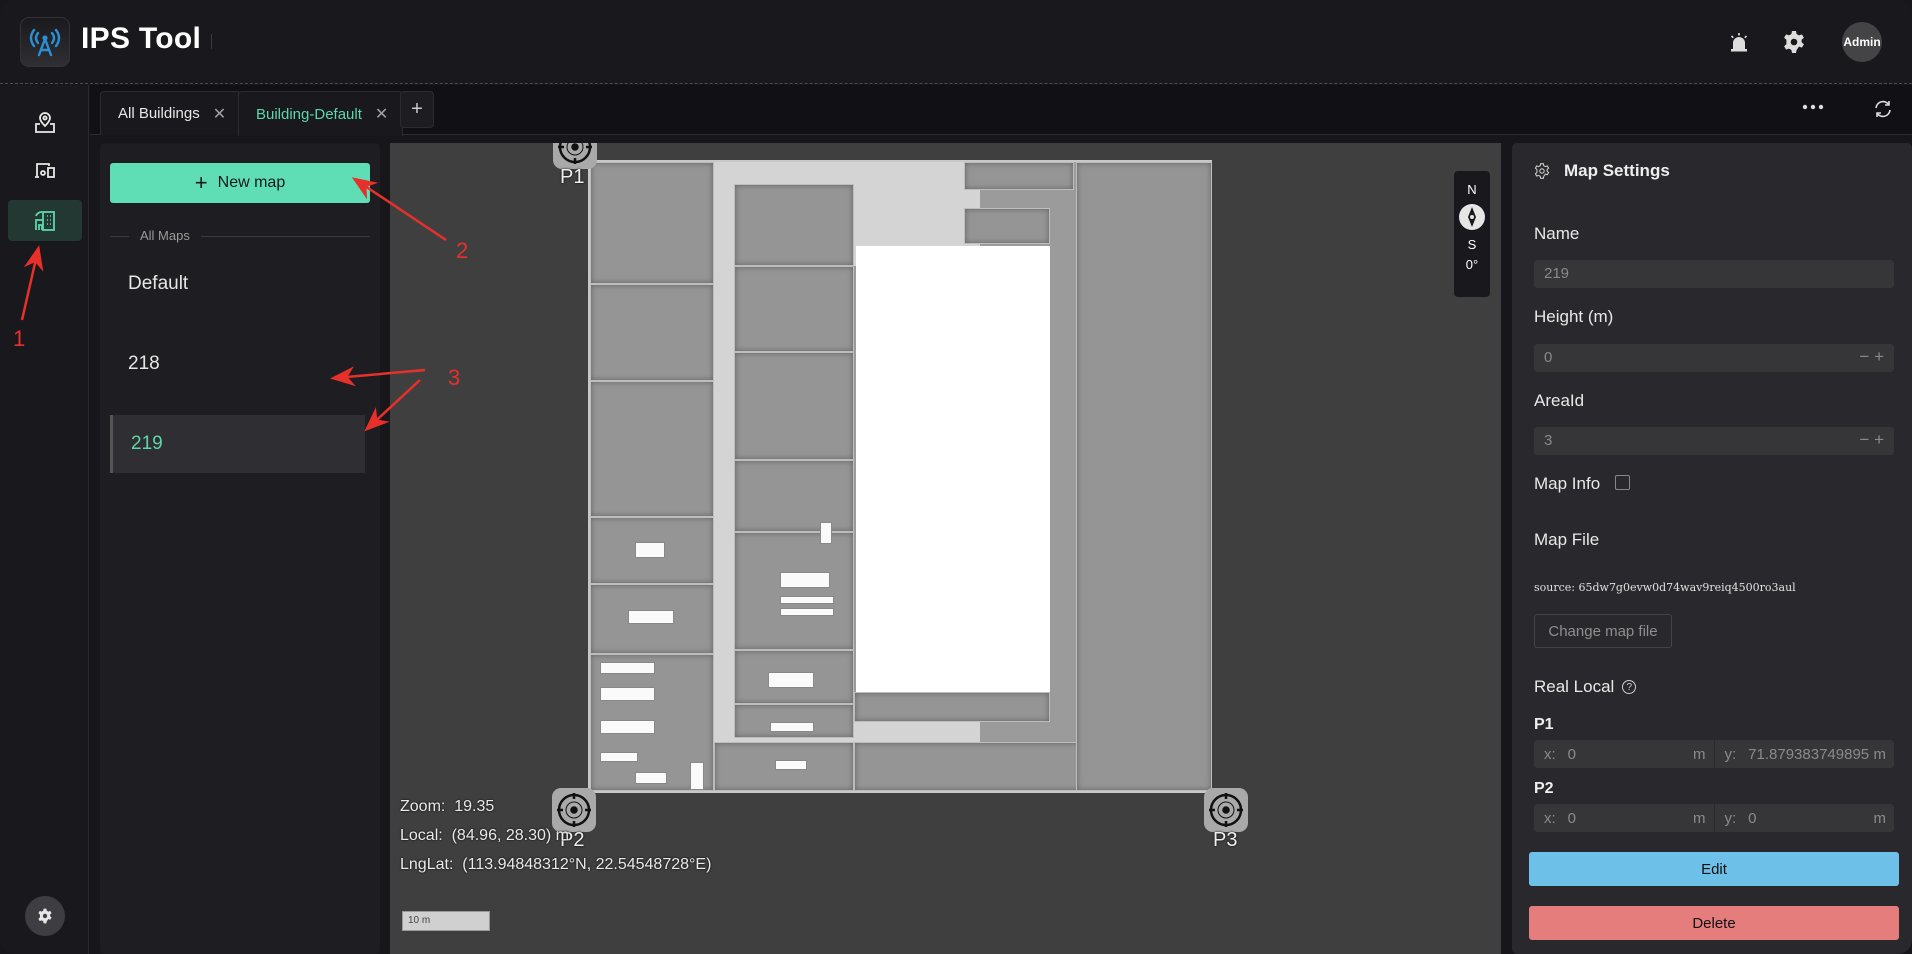 The image size is (1912, 954). Describe the element at coordinates (1714, 441) in the screenshot. I see `area-id-stepper: 3 − +` at that location.